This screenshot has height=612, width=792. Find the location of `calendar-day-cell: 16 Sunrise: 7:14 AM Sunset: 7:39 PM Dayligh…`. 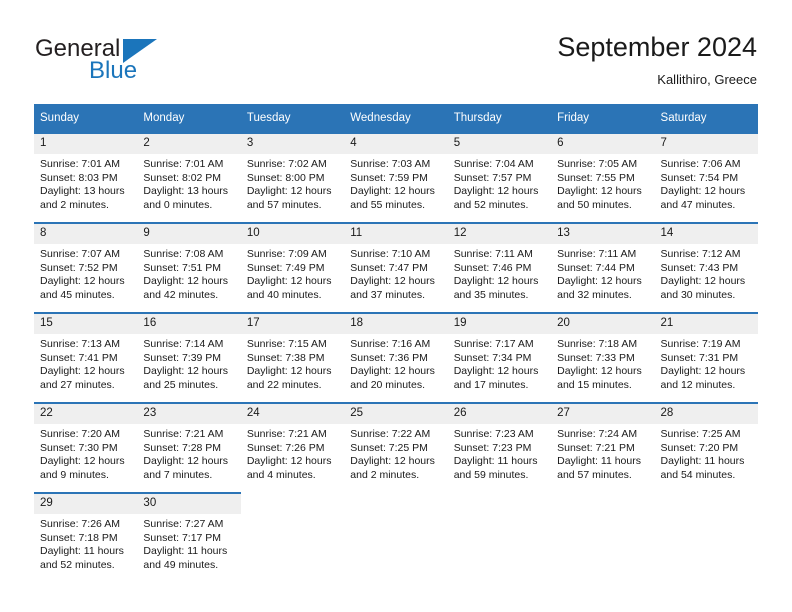

calendar-day-cell: 16 Sunrise: 7:14 AM Sunset: 7:39 PM Dayligh… is located at coordinates (189, 357).